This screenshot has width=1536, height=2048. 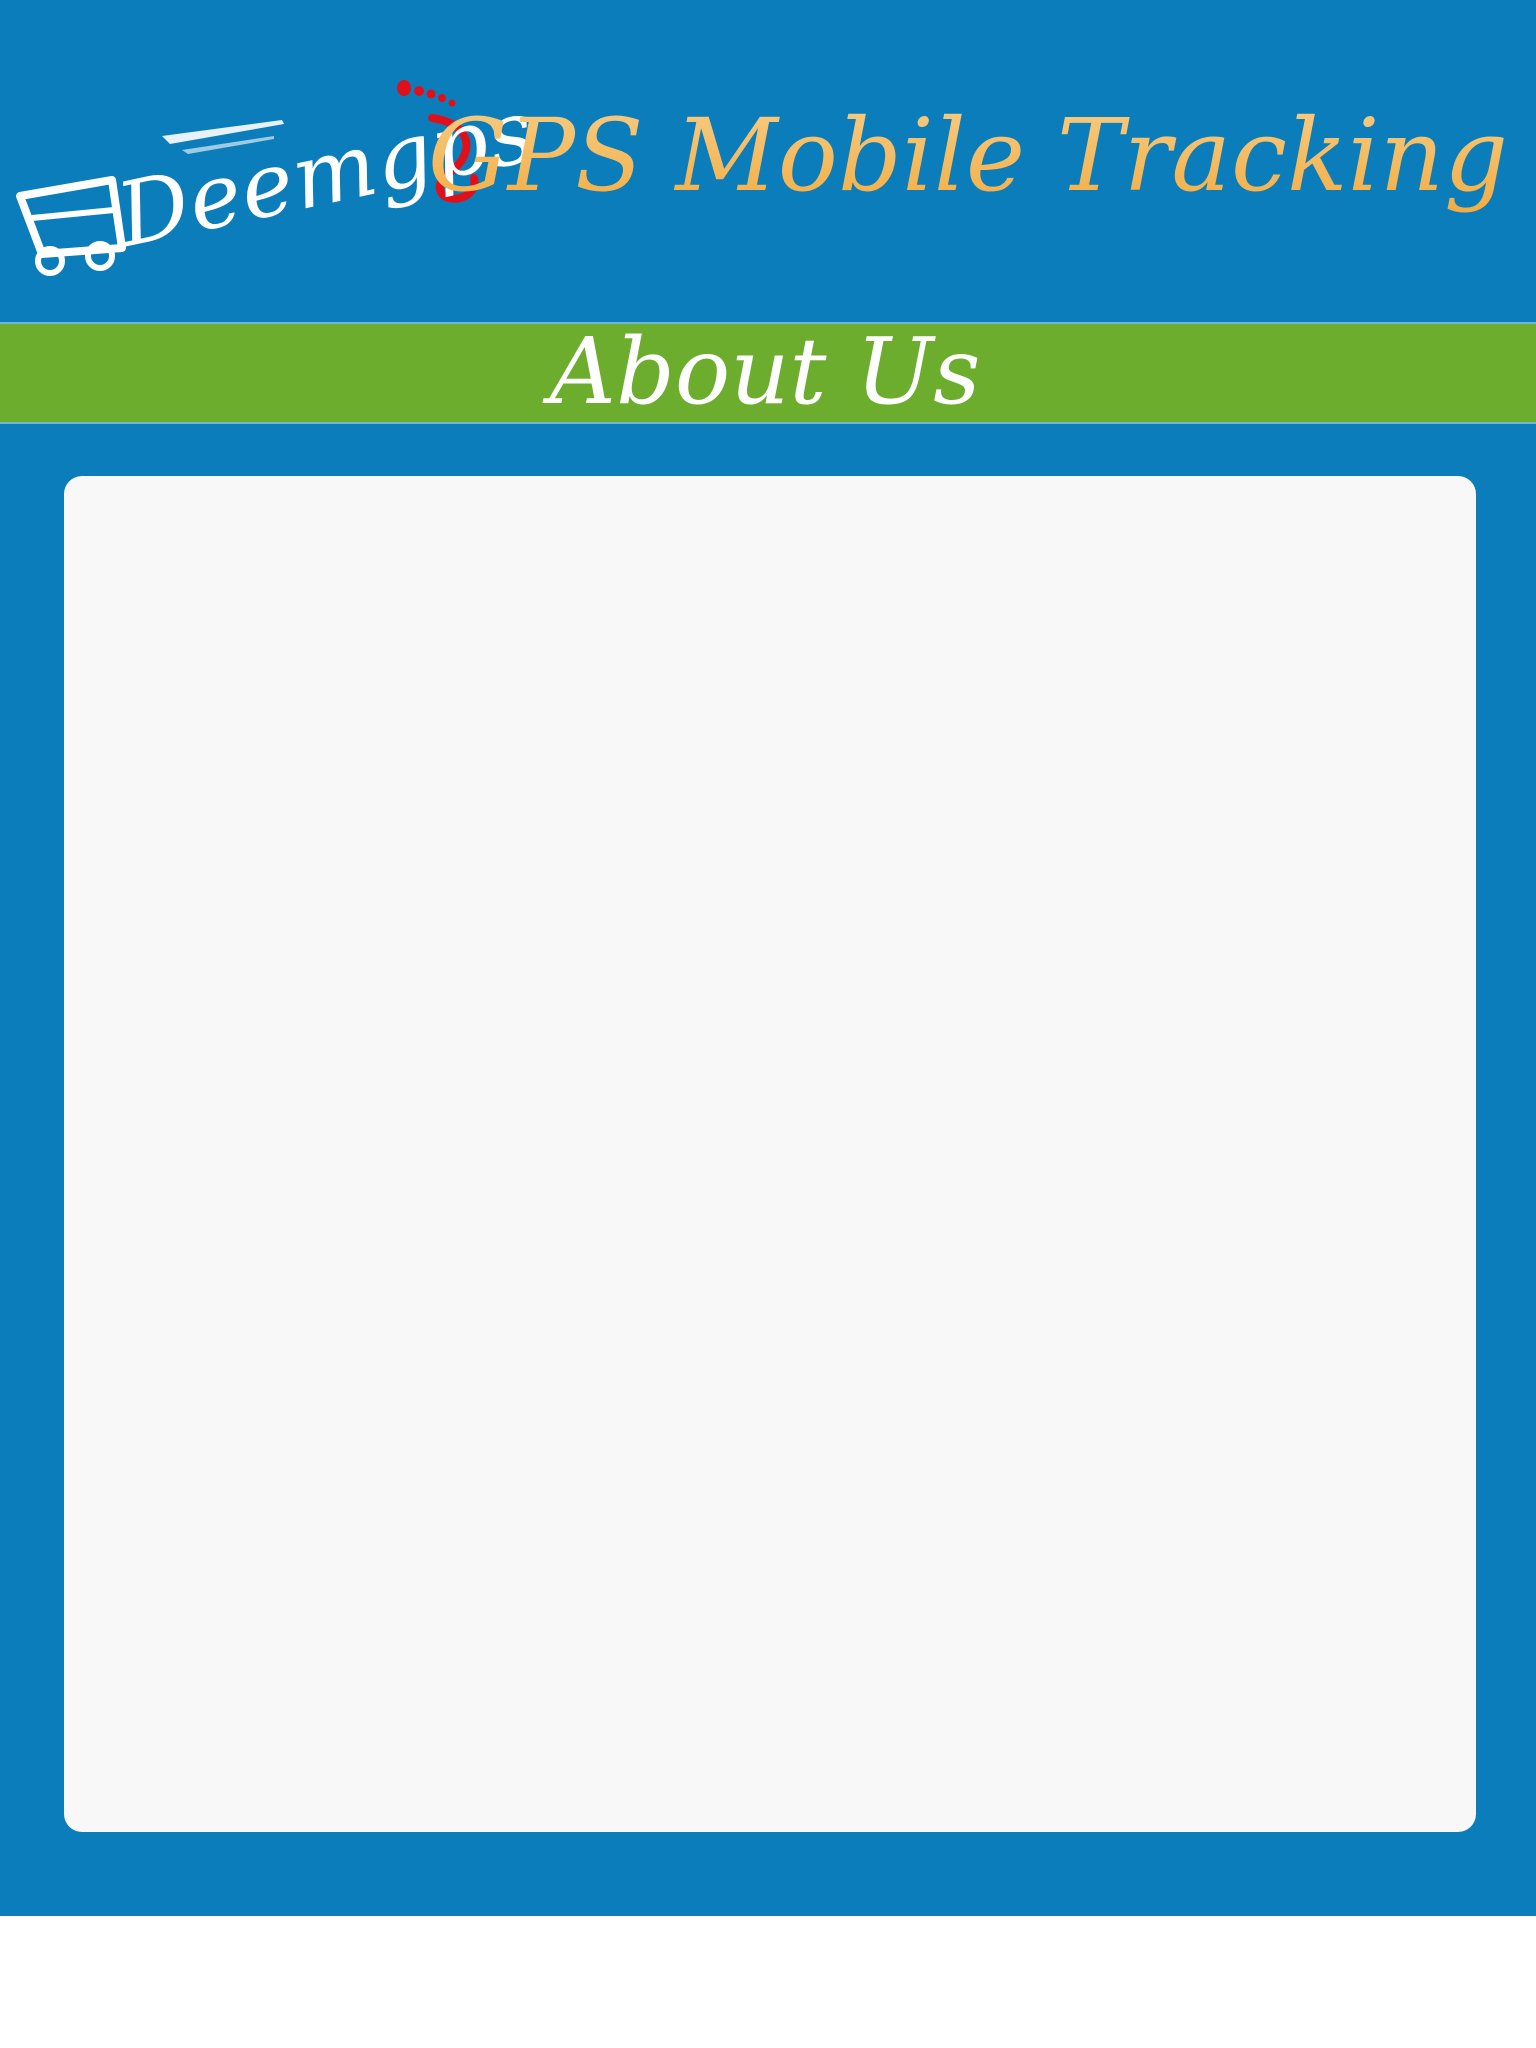 What do you see at coordinates (968, 156) in the screenshot?
I see `app-title: GPS Mobile Tracking` at bounding box center [968, 156].